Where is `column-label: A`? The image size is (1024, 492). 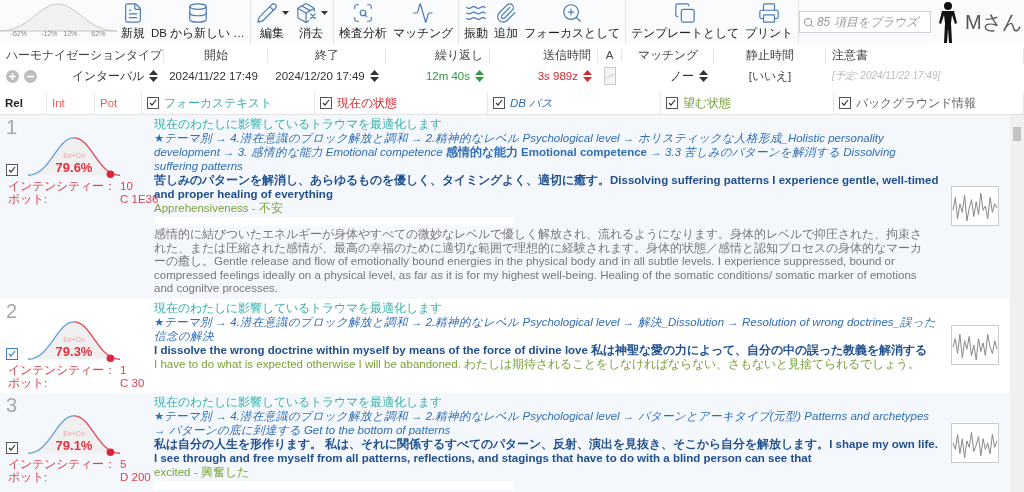 column-label: A is located at coordinates (610, 55).